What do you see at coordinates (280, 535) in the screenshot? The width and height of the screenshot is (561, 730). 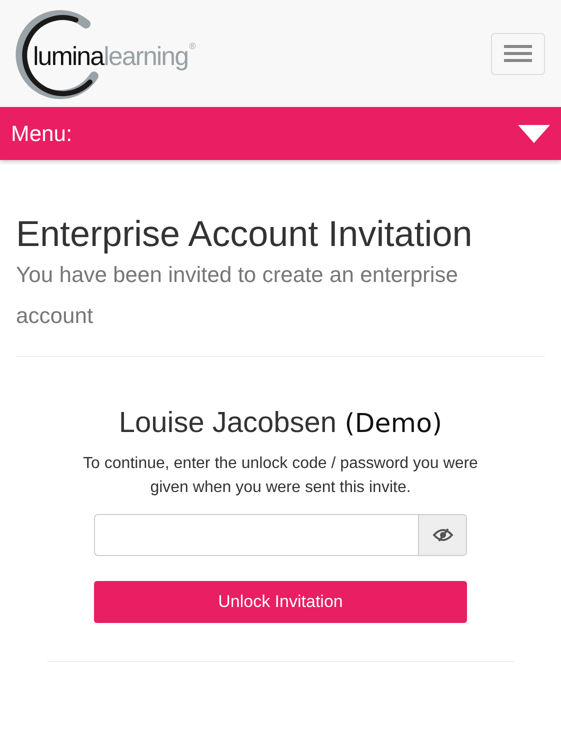 I see `password-field` at bounding box center [280, 535].